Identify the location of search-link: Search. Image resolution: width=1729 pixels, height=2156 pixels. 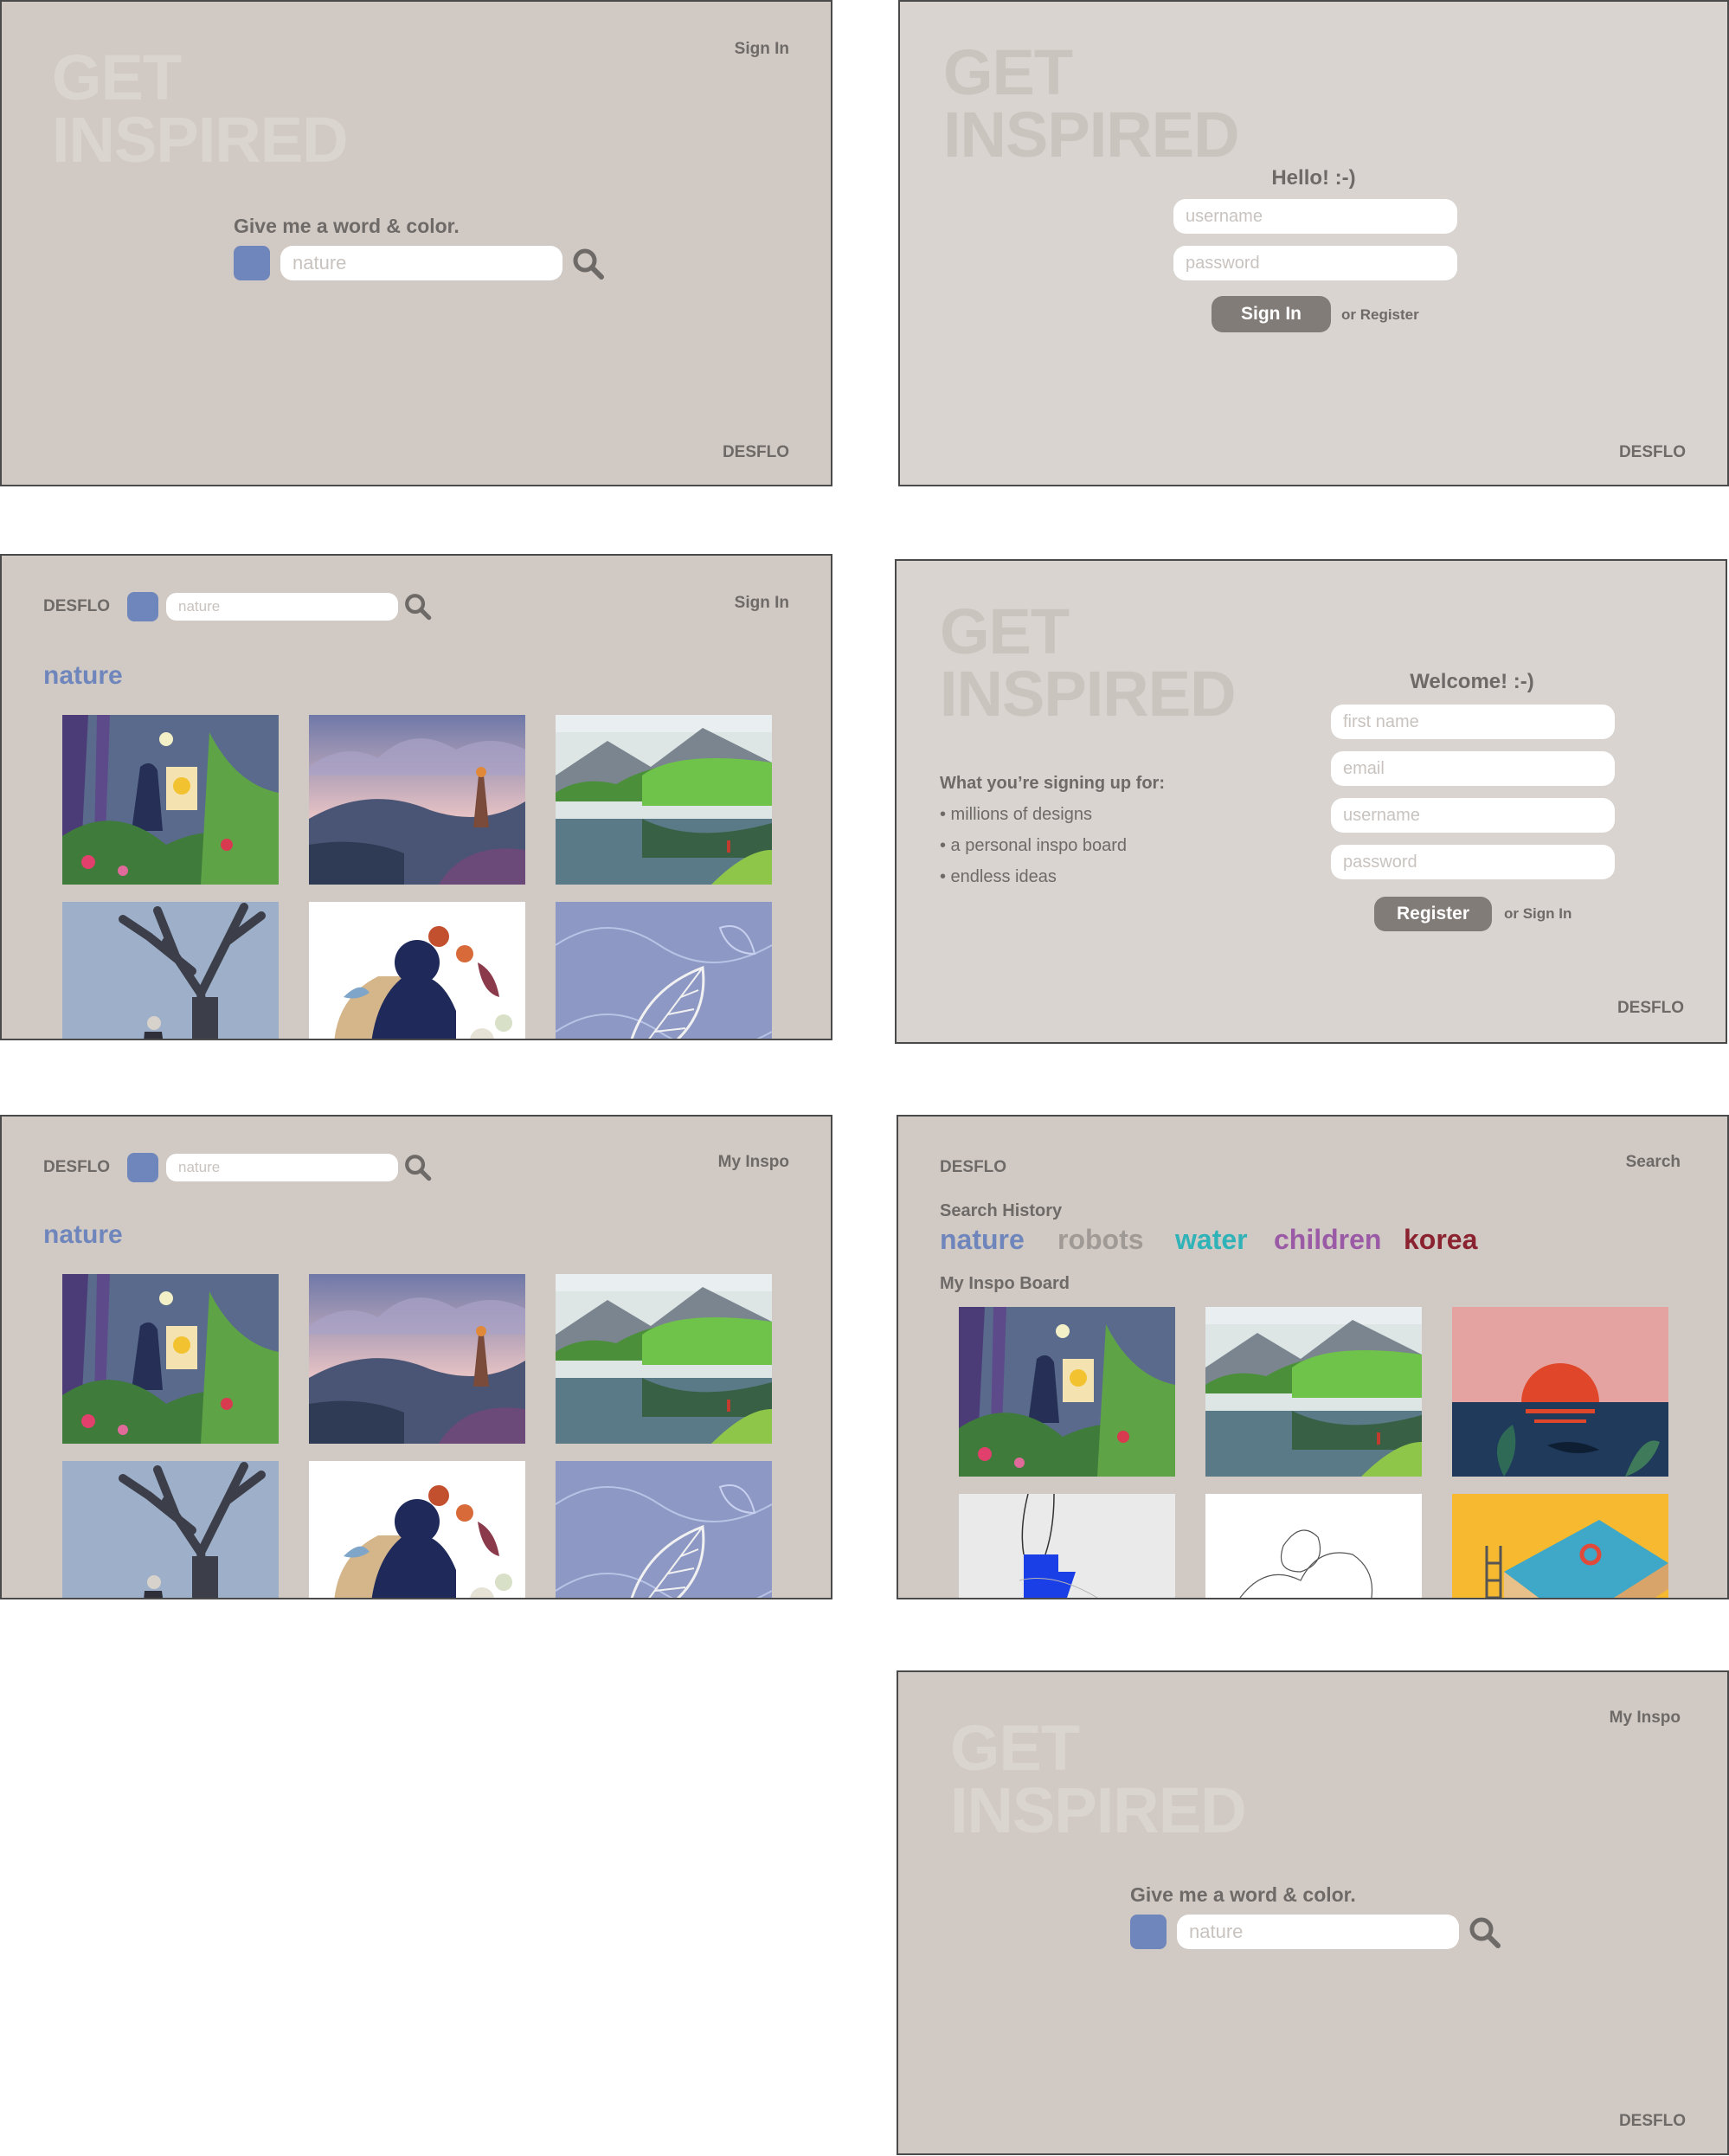
(1653, 1162).